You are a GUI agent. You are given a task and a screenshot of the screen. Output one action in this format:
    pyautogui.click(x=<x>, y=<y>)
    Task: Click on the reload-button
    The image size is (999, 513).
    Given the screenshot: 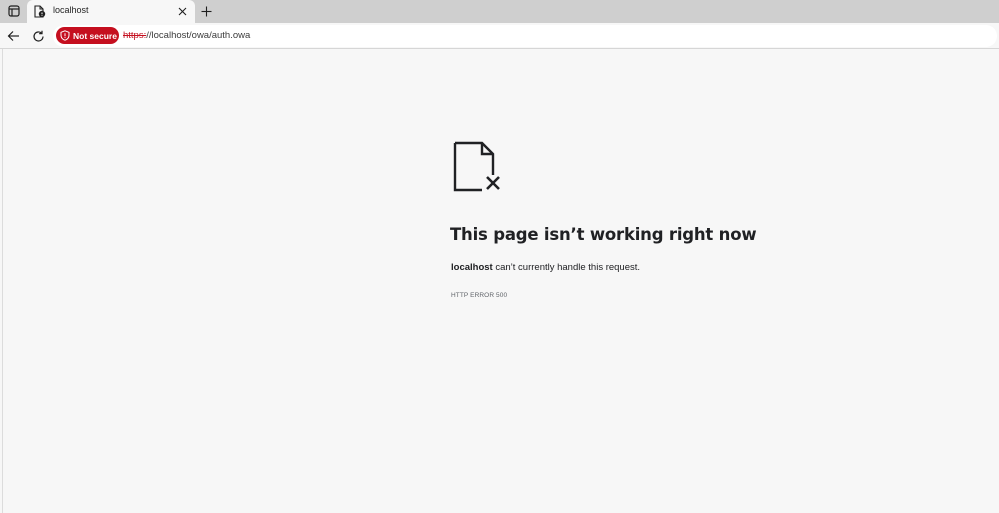 What is the action you would take?
    pyautogui.click(x=38, y=36)
    